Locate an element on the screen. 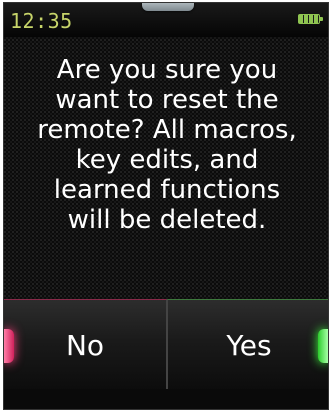  no-indicator-light is located at coordinates (9, 346).